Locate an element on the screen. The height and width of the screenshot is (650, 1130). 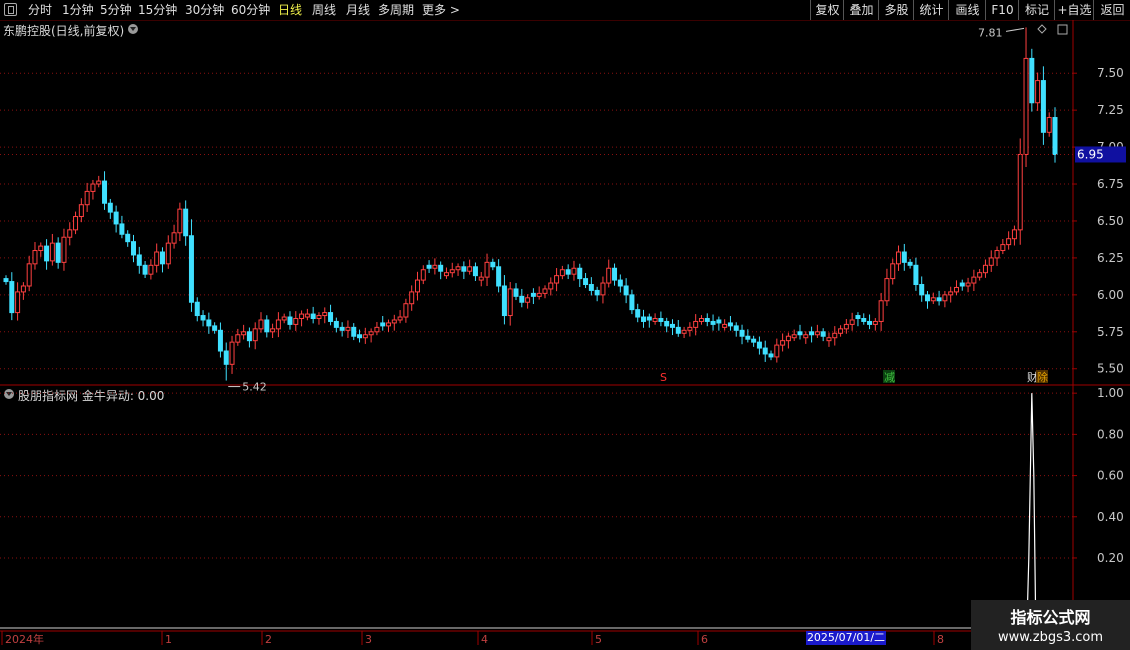
current-price-label: 6.95 is located at coordinates (1090, 154).